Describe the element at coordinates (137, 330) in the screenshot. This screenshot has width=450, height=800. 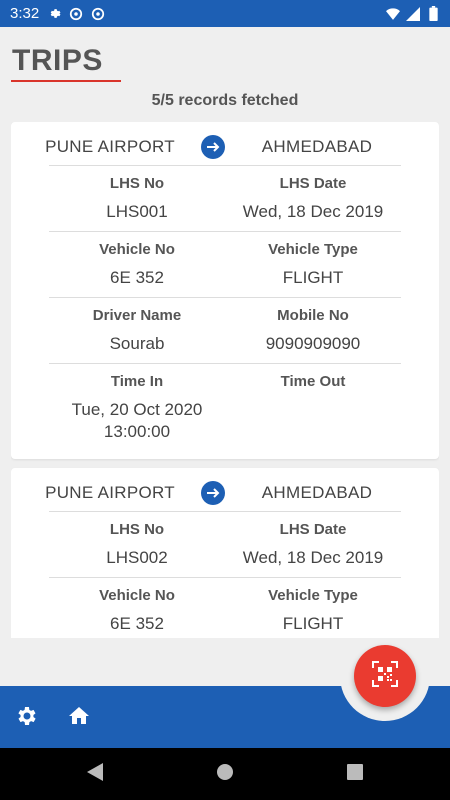
I see `field-driver-name: Driver Name Sourab` at that location.